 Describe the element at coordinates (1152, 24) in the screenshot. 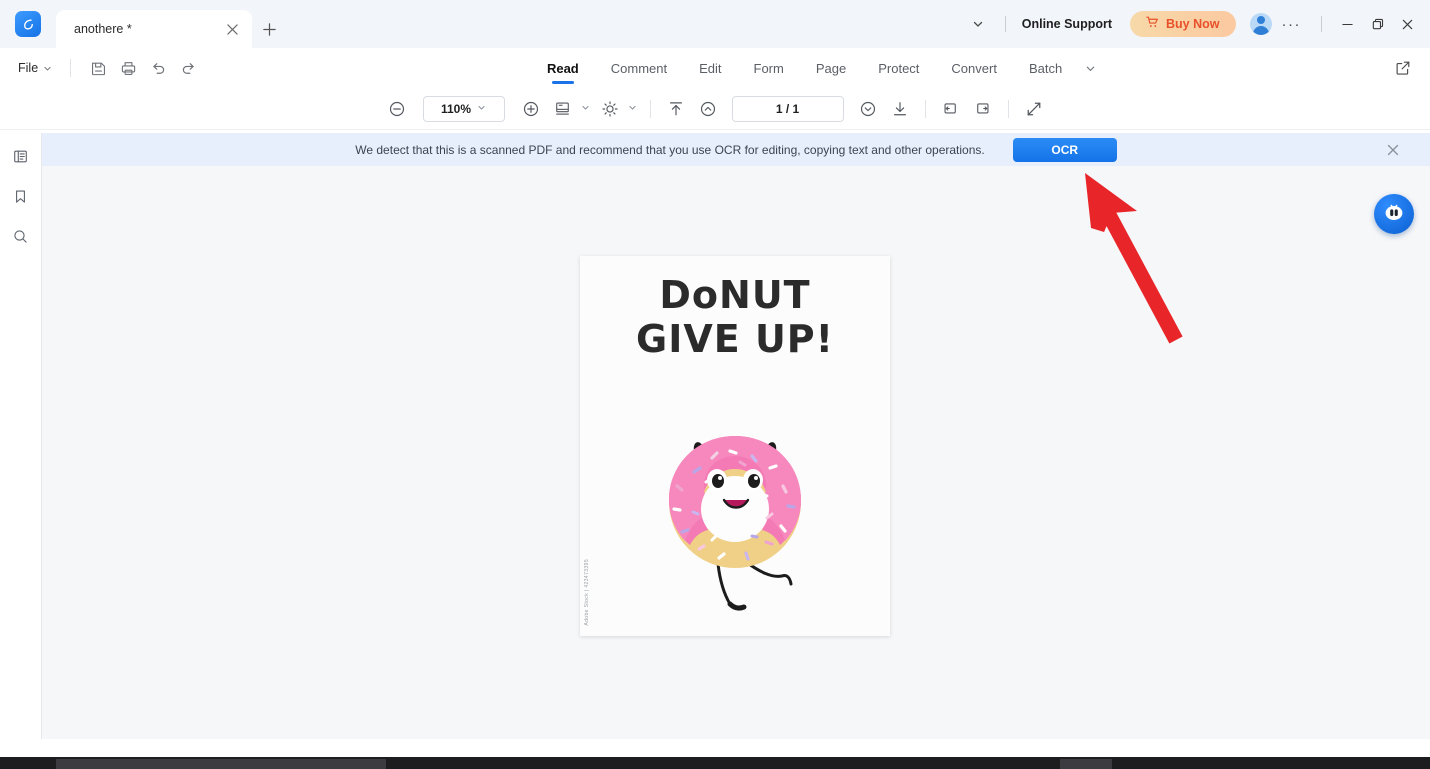

I see `cart-icon` at that location.